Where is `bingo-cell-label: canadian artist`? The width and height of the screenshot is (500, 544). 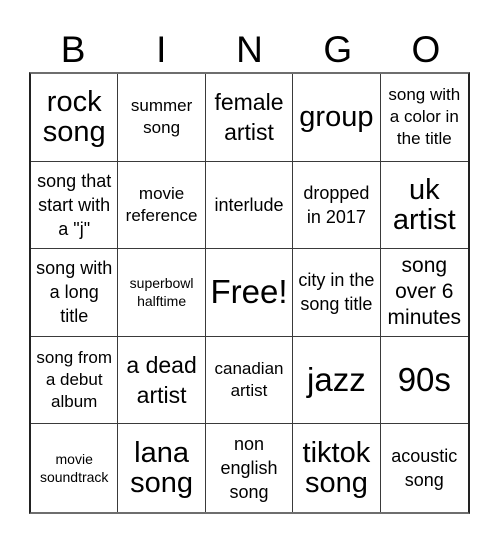
bingo-cell-label: canadian artist is located at coordinates (249, 380).